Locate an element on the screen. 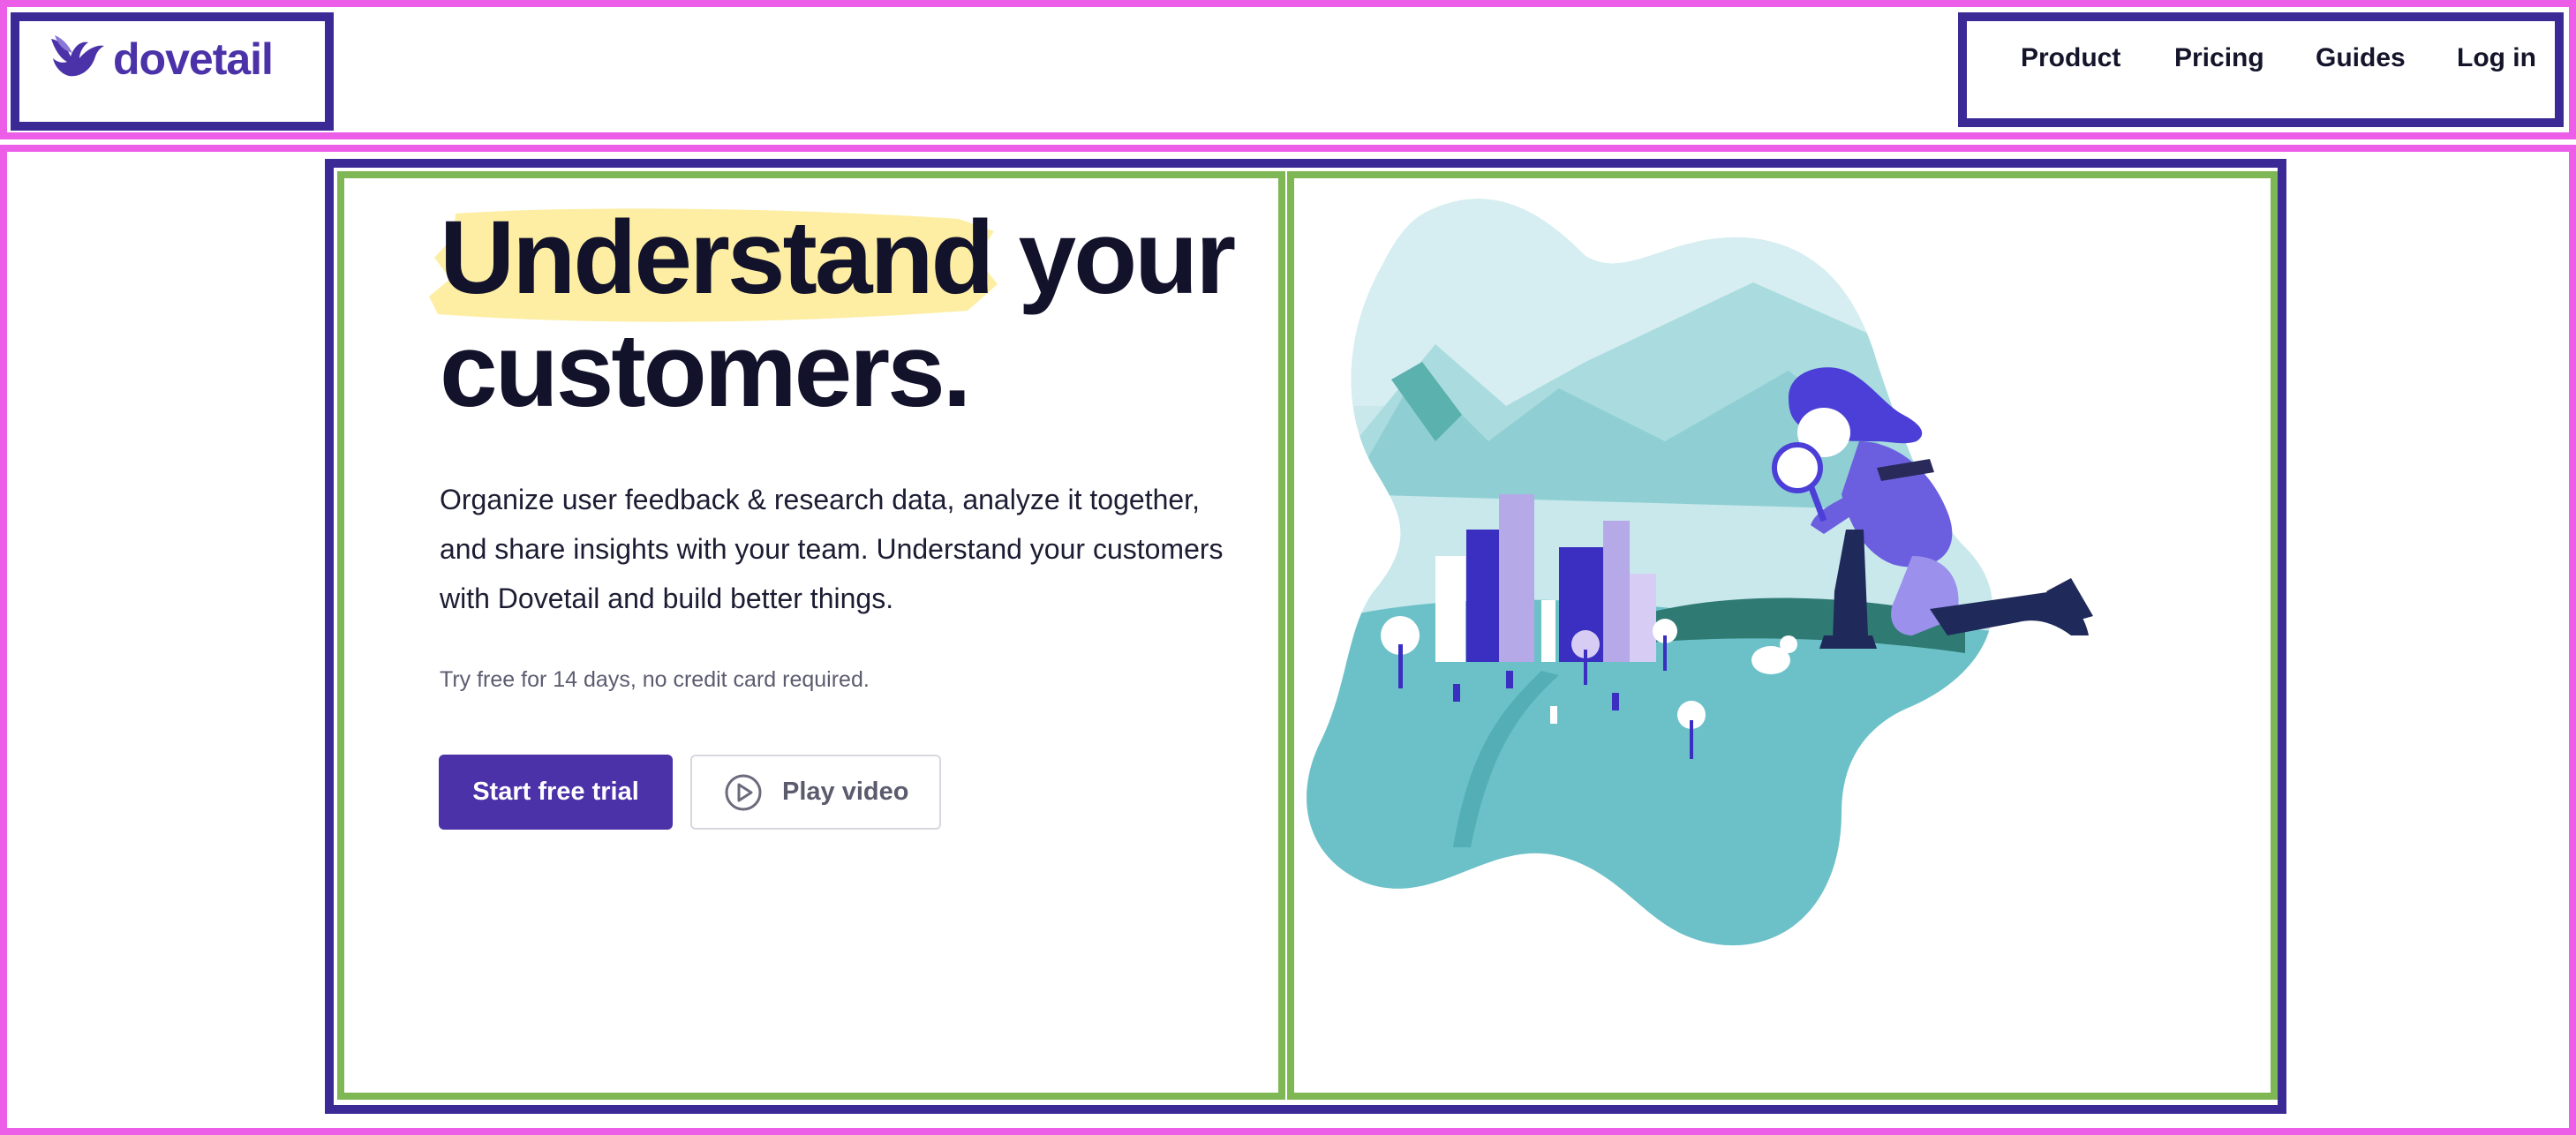 The image size is (2576, 1135). nav-item-guides: Guides is located at coordinates (2361, 58).